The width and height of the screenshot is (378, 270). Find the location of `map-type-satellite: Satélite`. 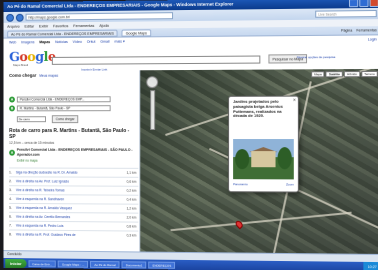

map-type-satellite: Satélite is located at coordinates (334, 74).